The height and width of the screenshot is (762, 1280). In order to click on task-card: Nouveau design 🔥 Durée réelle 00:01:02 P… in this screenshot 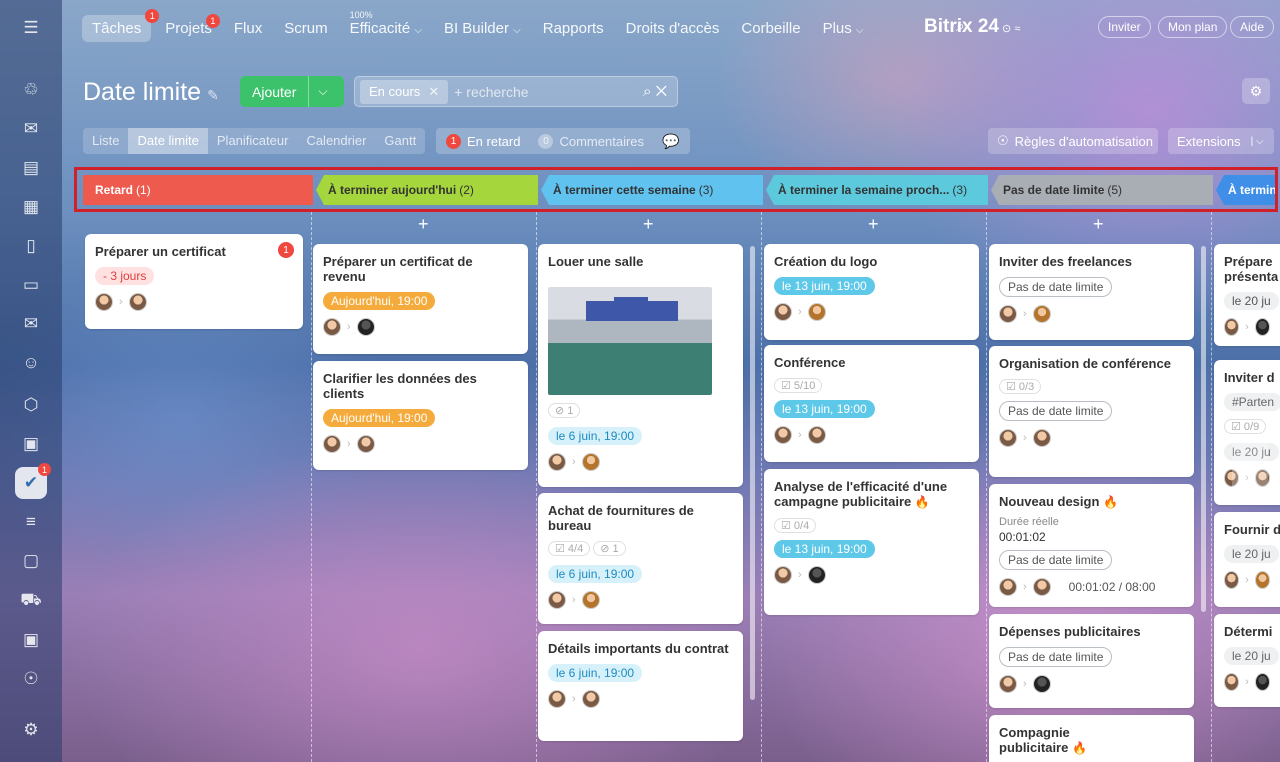, I will do `click(1091, 545)`.